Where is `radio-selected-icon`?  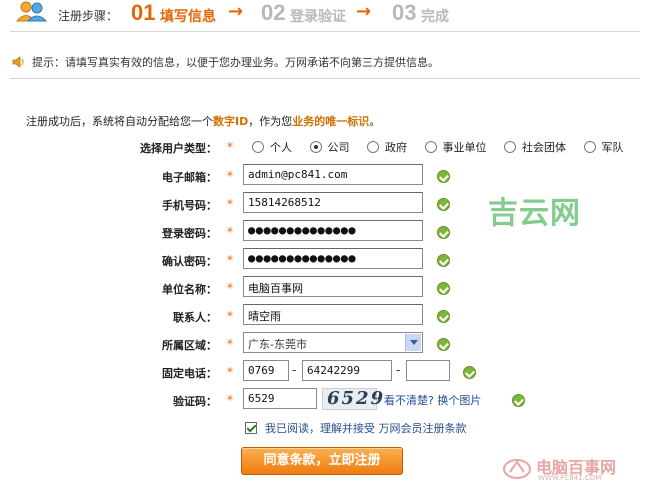 radio-selected-icon is located at coordinates (315, 147).